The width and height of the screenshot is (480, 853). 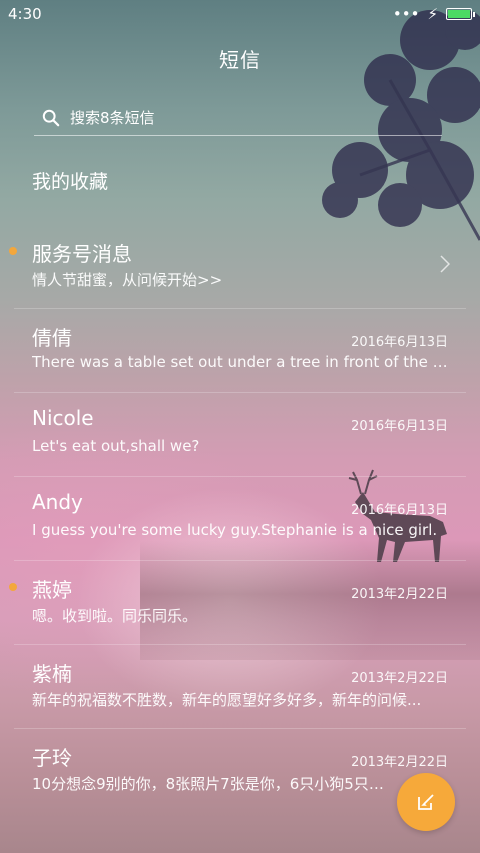 I want to click on charging-icon: ⚡, so click(x=432, y=14).